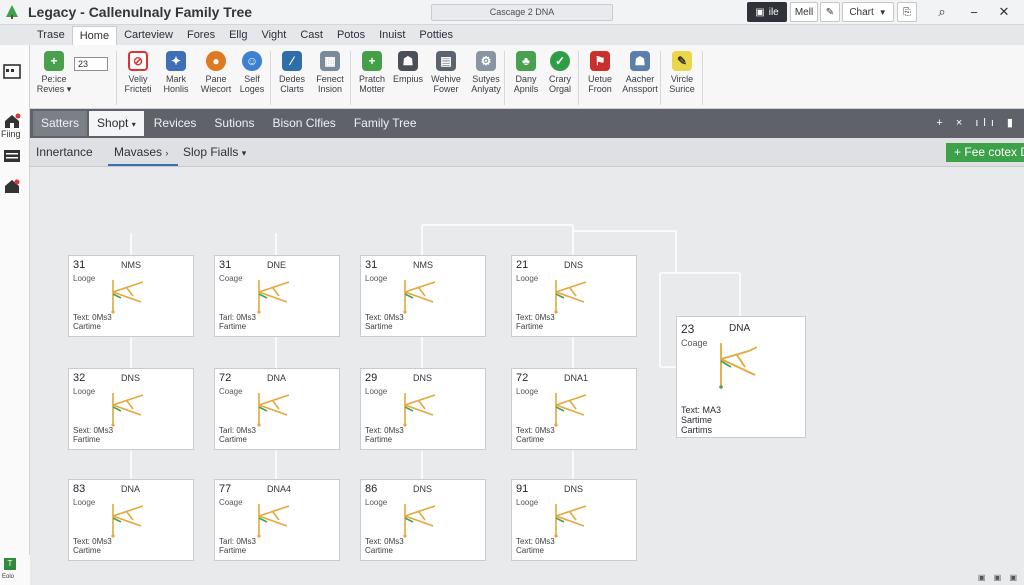 The image size is (1024, 585). Describe the element at coordinates (804, 12) in the screenshot. I see `mell-button: Mell` at that location.